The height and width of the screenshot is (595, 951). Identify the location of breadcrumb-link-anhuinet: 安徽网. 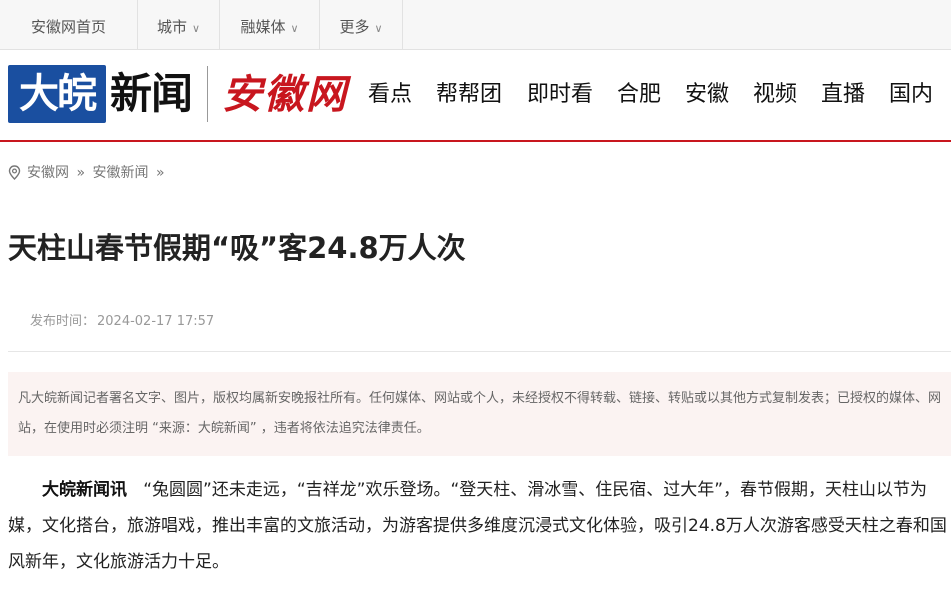
(48, 173).